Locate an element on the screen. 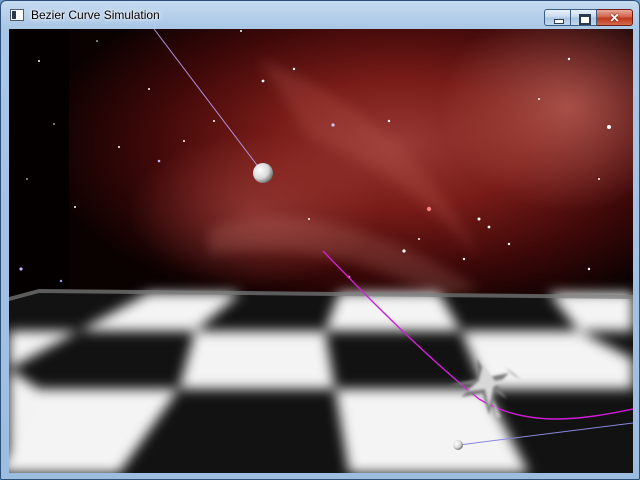 The height and width of the screenshot is (480, 640). maximize-button is located at coordinates (584, 17).